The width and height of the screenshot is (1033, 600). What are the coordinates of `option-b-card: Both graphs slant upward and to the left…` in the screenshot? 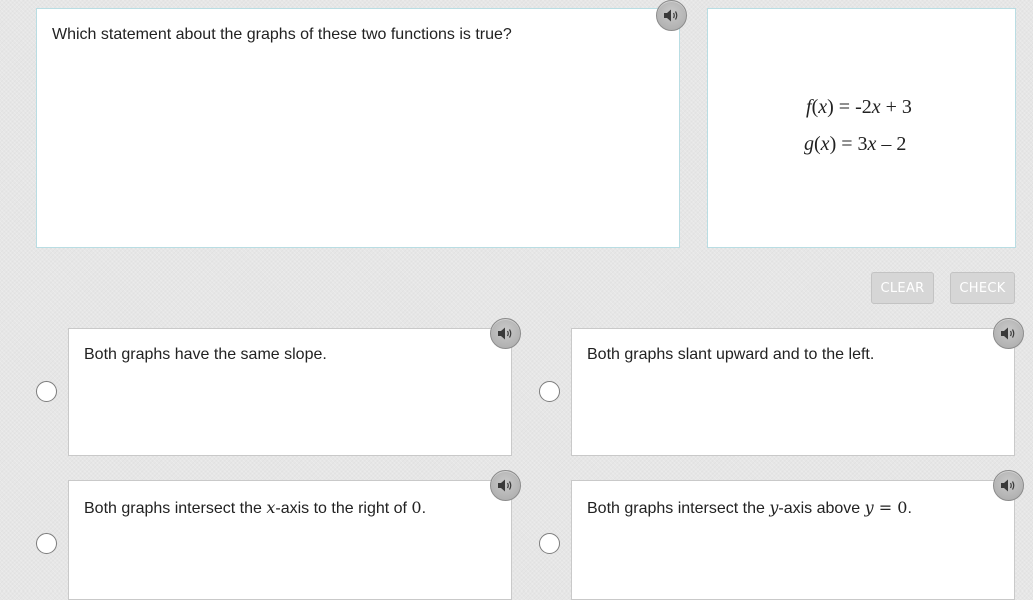 It's located at (793, 392).